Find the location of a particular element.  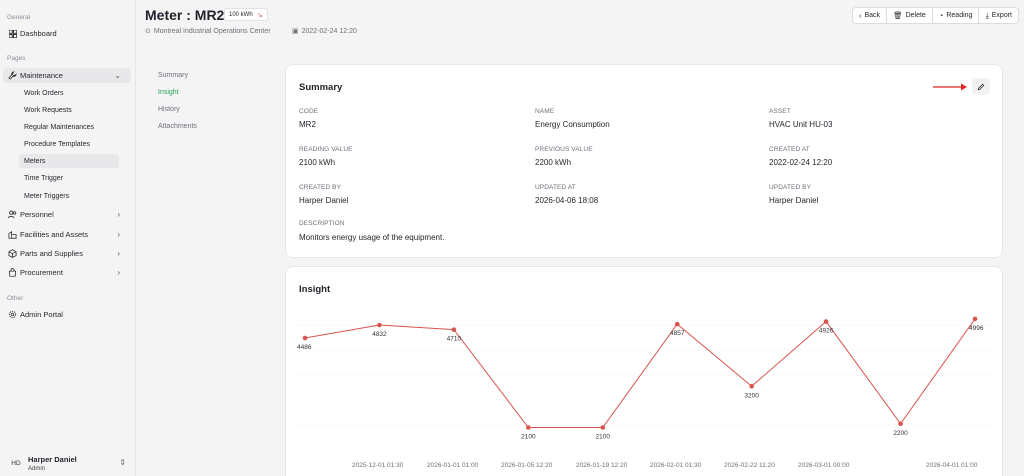

x-tick-label: 2026-01-19 12:20 is located at coordinates (602, 465).